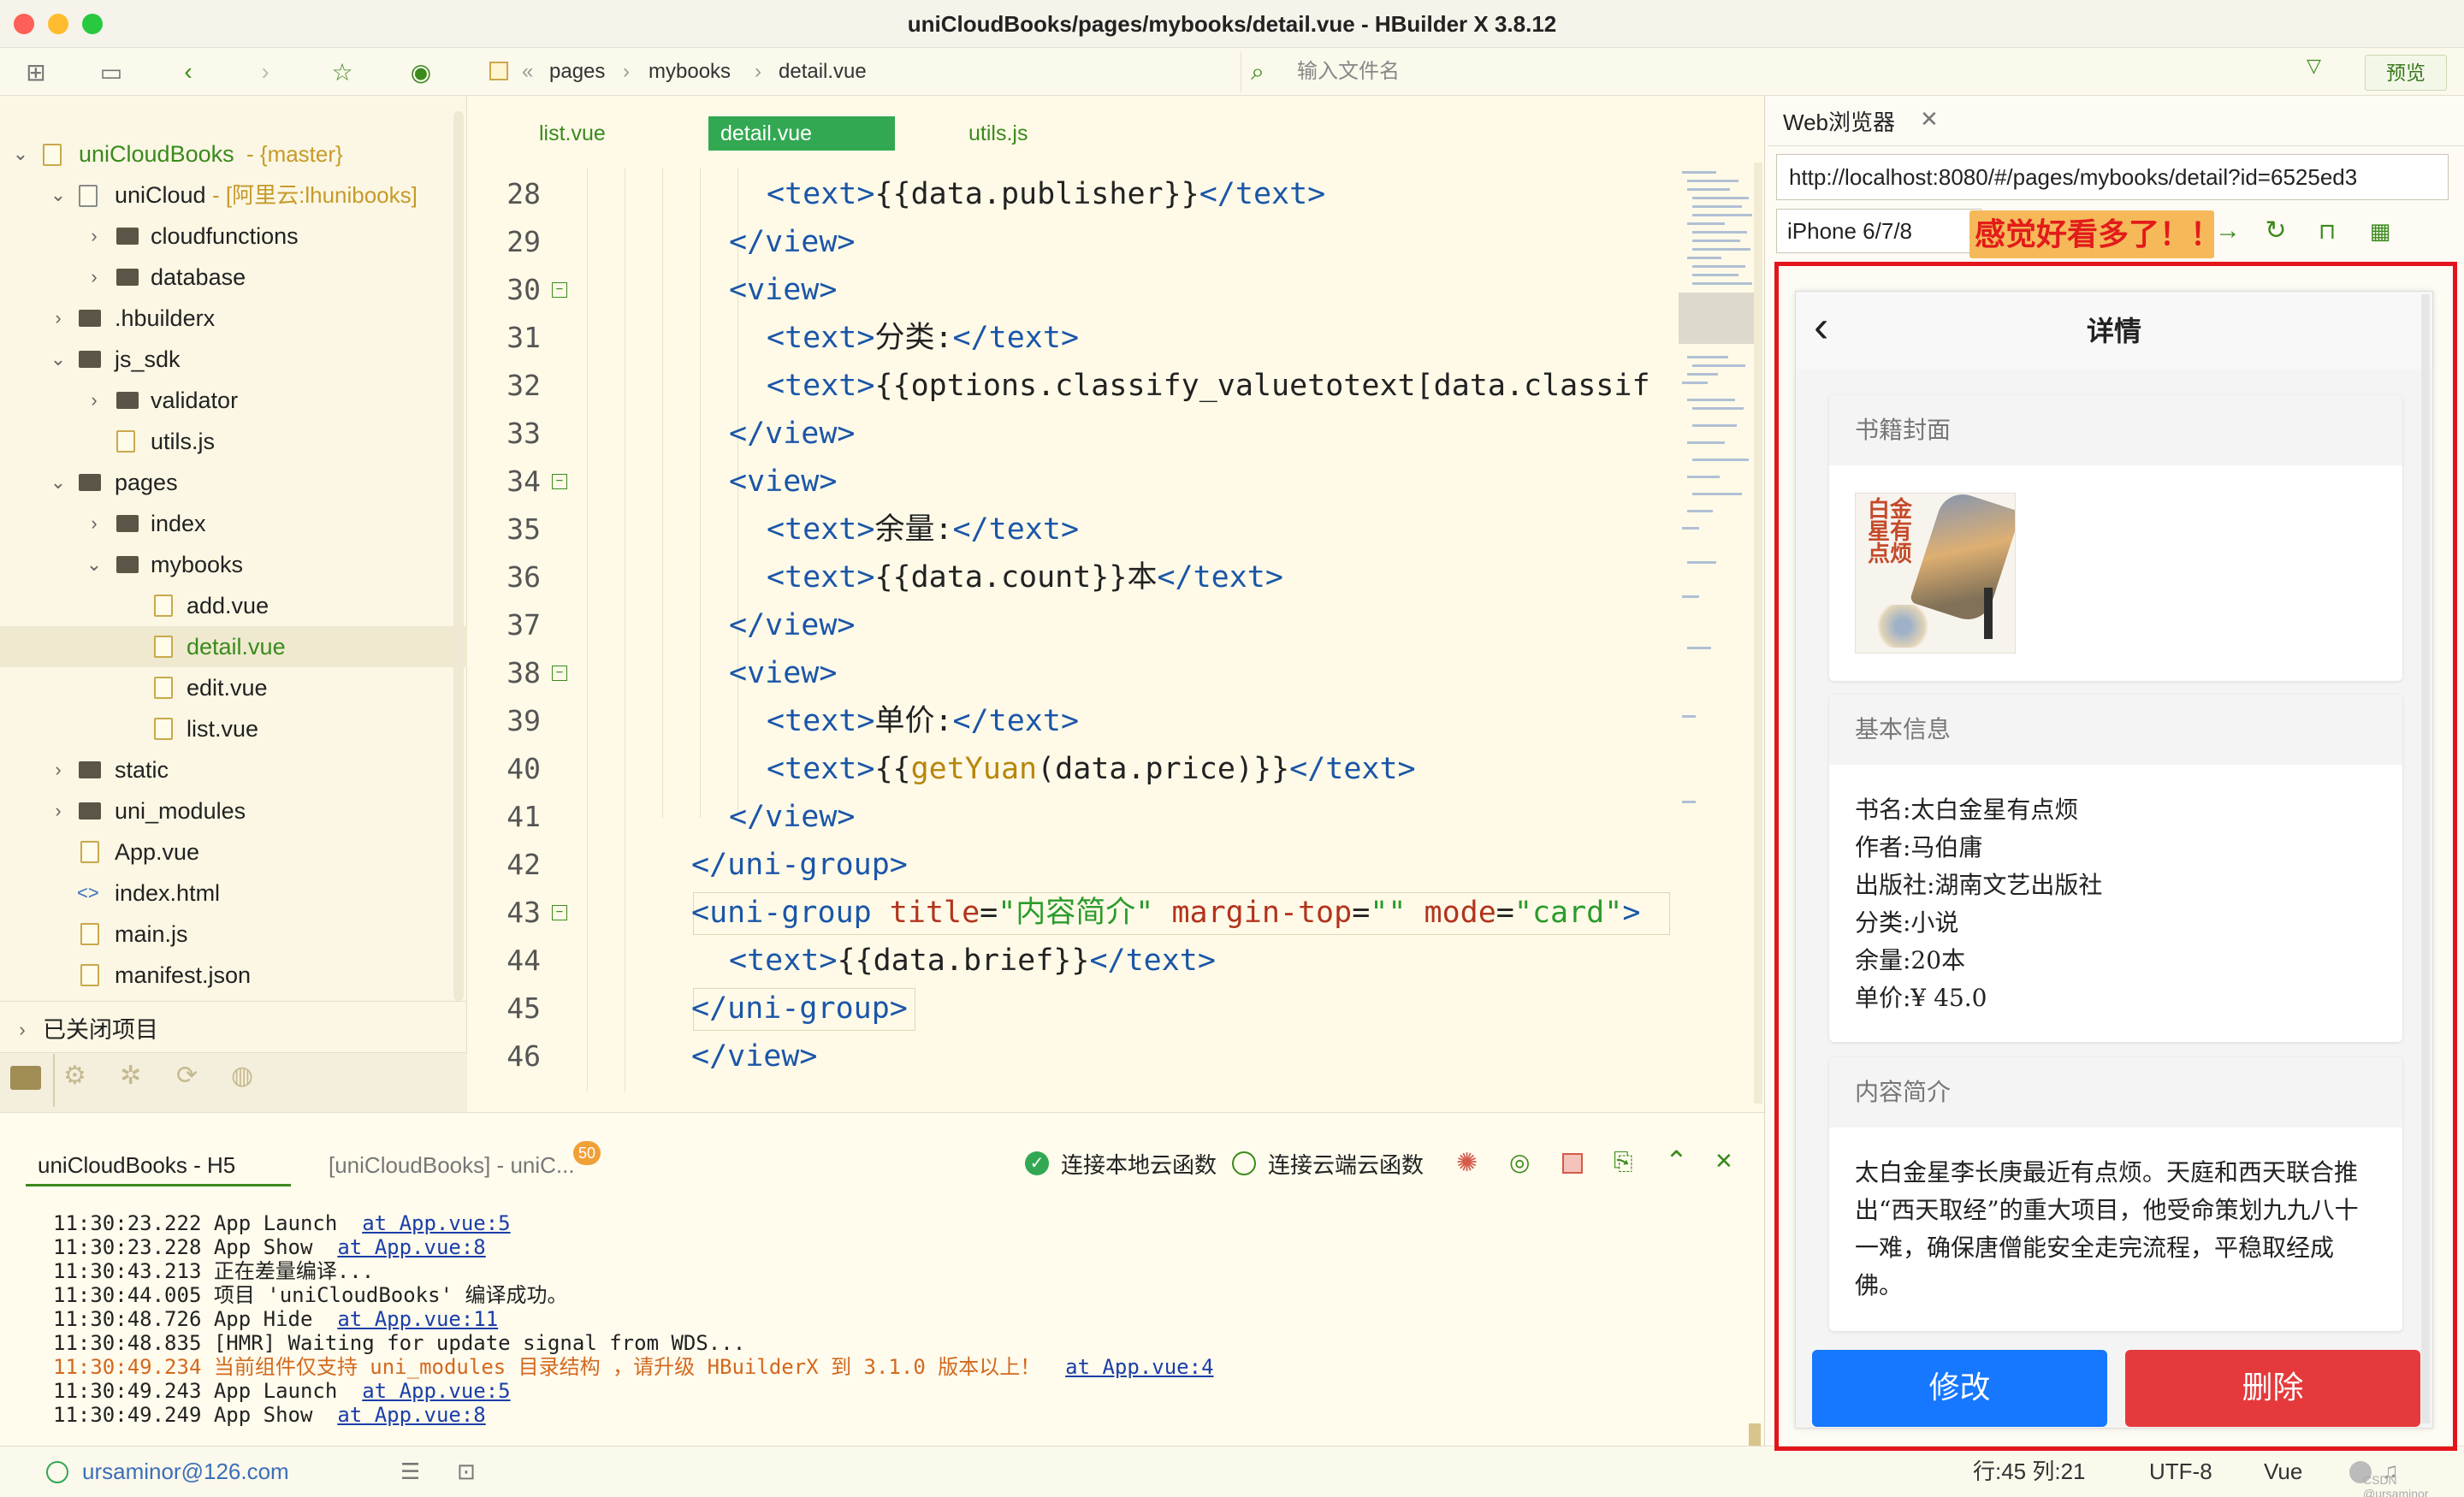  Describe the element at coordinates (923, 721) in the screenshot. I see `code-line: <text>单价:</text>` at that location.